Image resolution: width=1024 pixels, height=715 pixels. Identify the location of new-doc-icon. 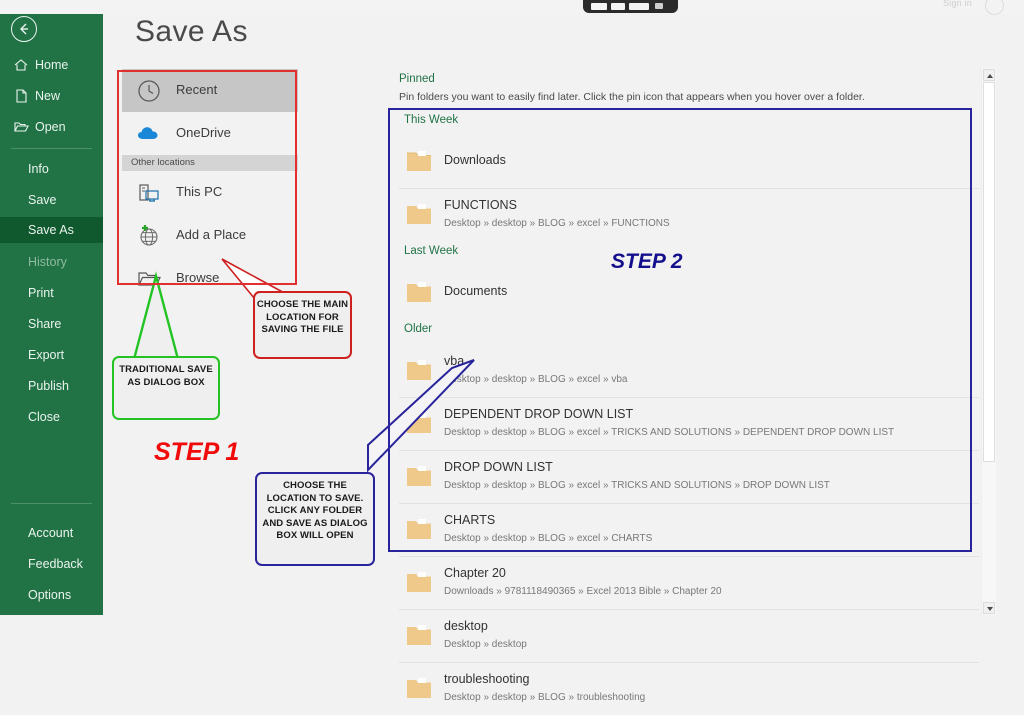
(21, 96).